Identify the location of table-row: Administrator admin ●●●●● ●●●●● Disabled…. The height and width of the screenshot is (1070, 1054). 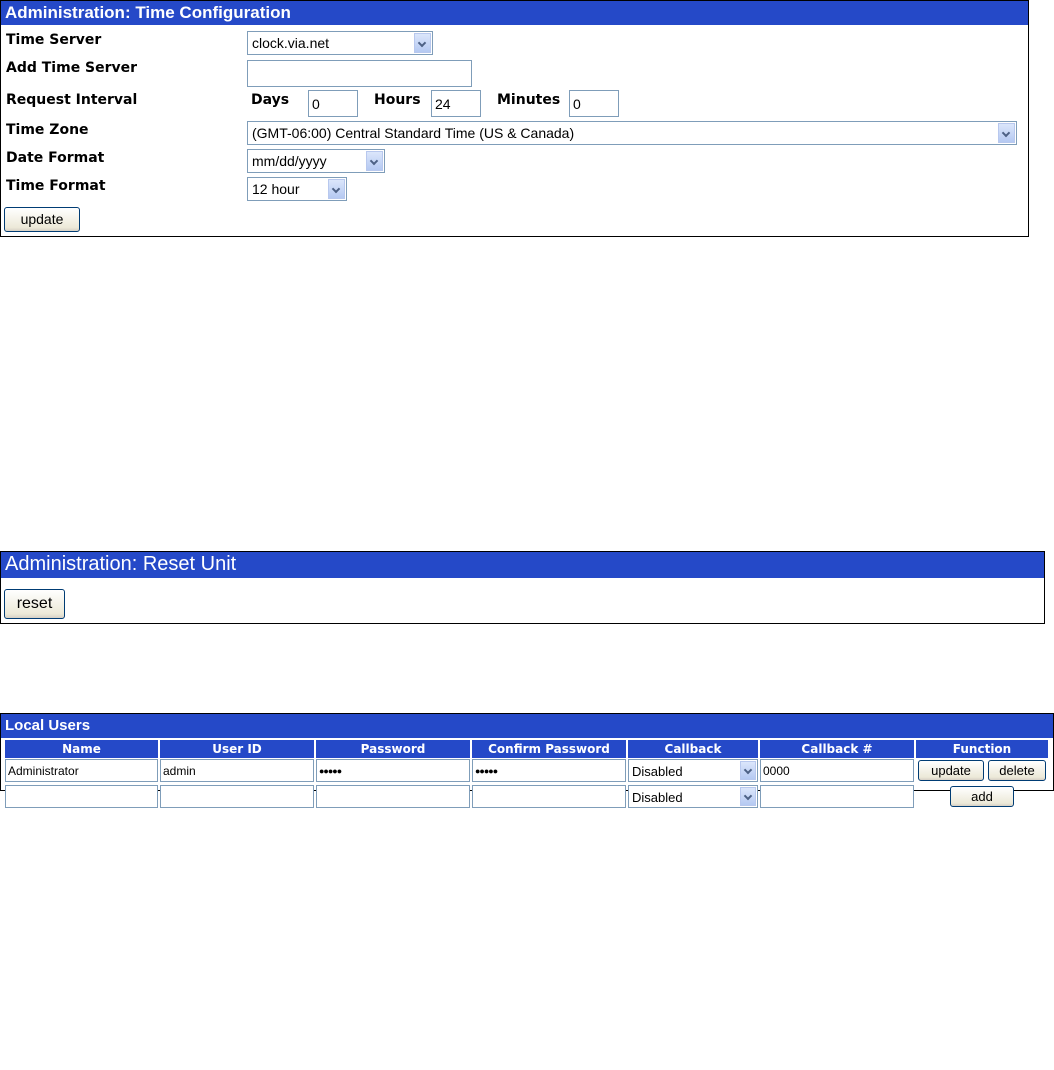
(526, 771).